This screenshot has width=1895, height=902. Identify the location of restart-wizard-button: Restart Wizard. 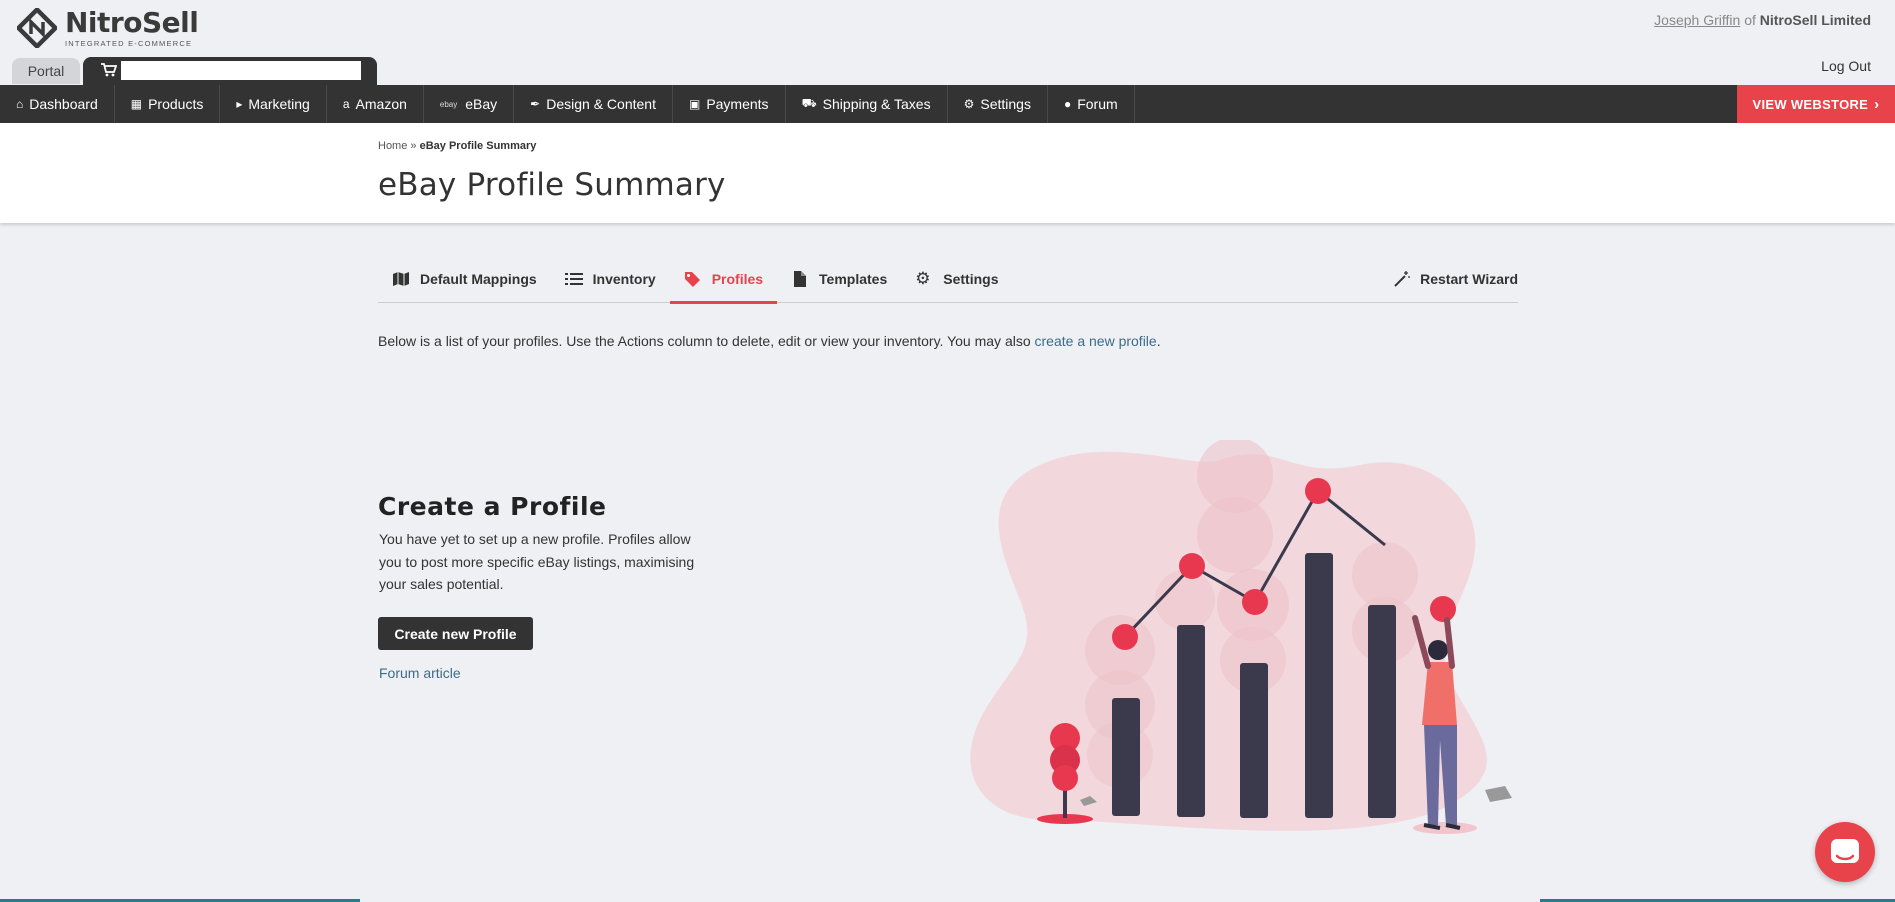
(1456, 279).